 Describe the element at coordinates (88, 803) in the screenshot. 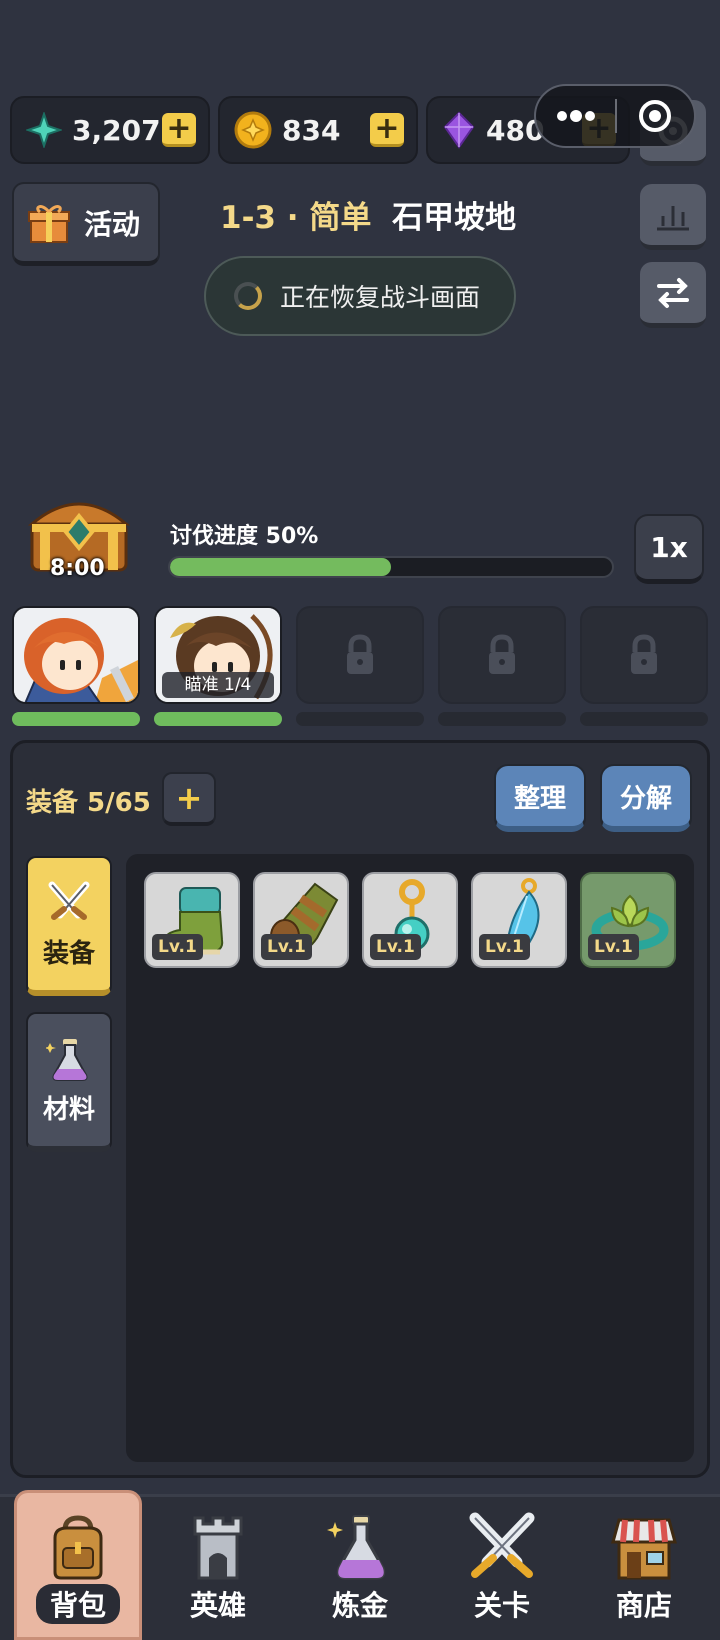

I see `equipment-count-title: 装备 5/65` at that location.